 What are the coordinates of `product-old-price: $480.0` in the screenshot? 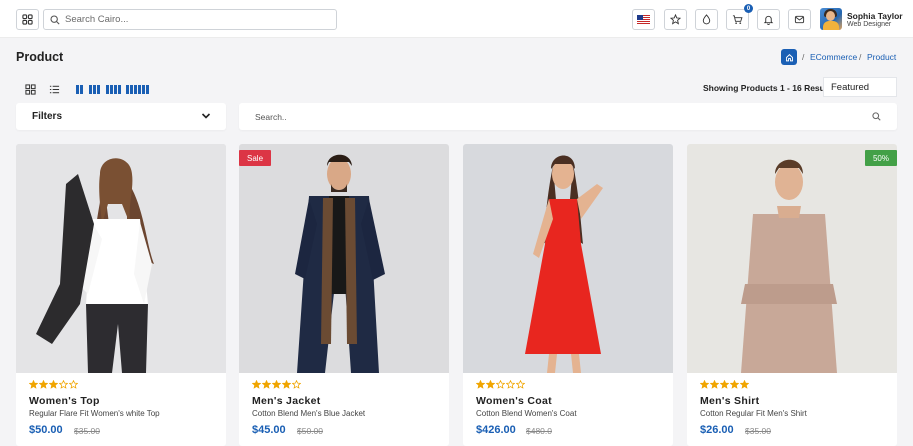 It's located at (539, 431).